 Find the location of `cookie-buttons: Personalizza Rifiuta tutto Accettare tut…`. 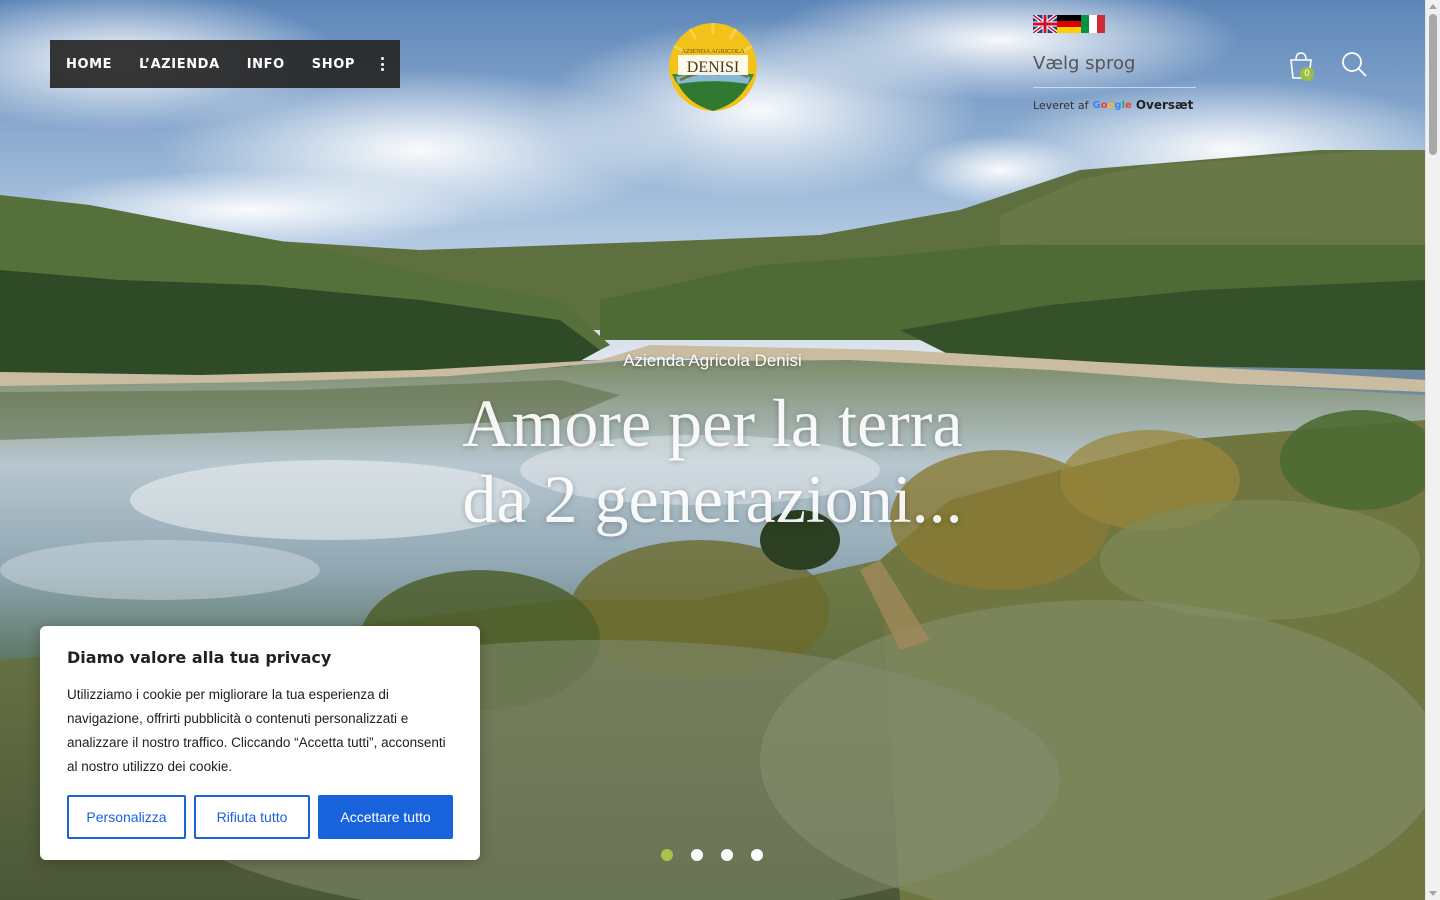

cookie-buttons: Personalizza Rifiuta tutto Accettare tut… is located at coordinates (260, 817).